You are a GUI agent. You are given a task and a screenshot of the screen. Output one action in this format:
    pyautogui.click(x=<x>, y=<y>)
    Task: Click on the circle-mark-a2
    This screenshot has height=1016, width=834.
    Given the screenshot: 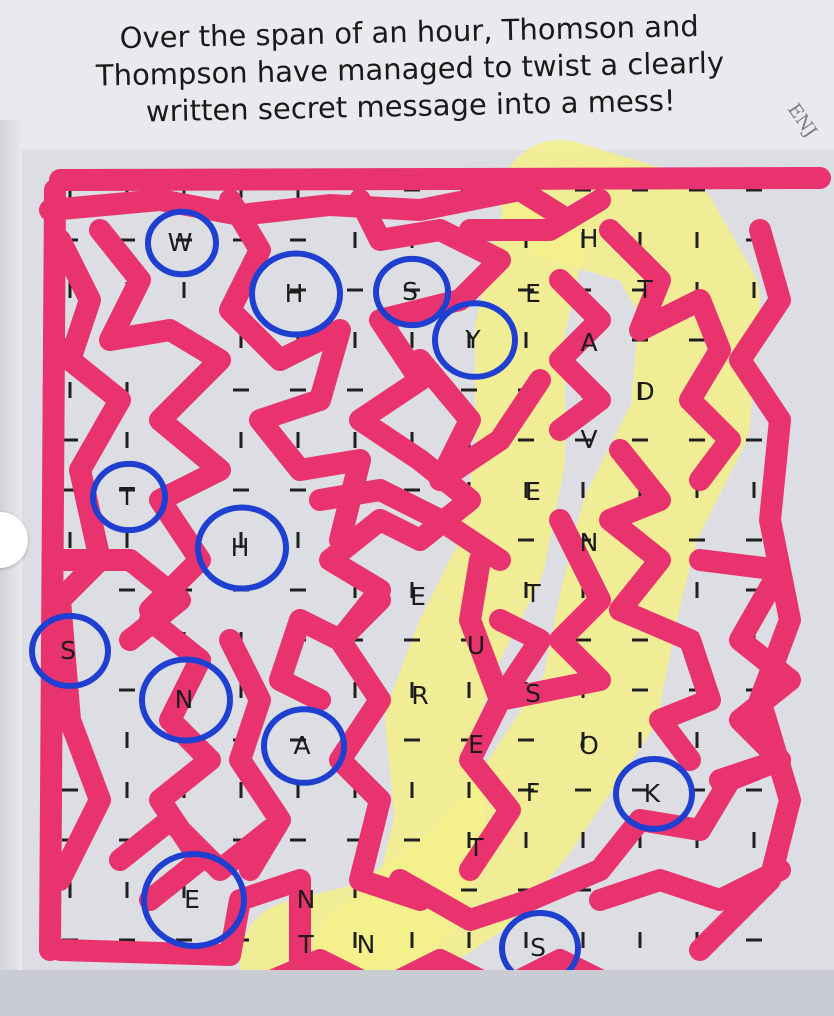 What is the action you would take?
    pyautogui.click(x=304, y=746)
    